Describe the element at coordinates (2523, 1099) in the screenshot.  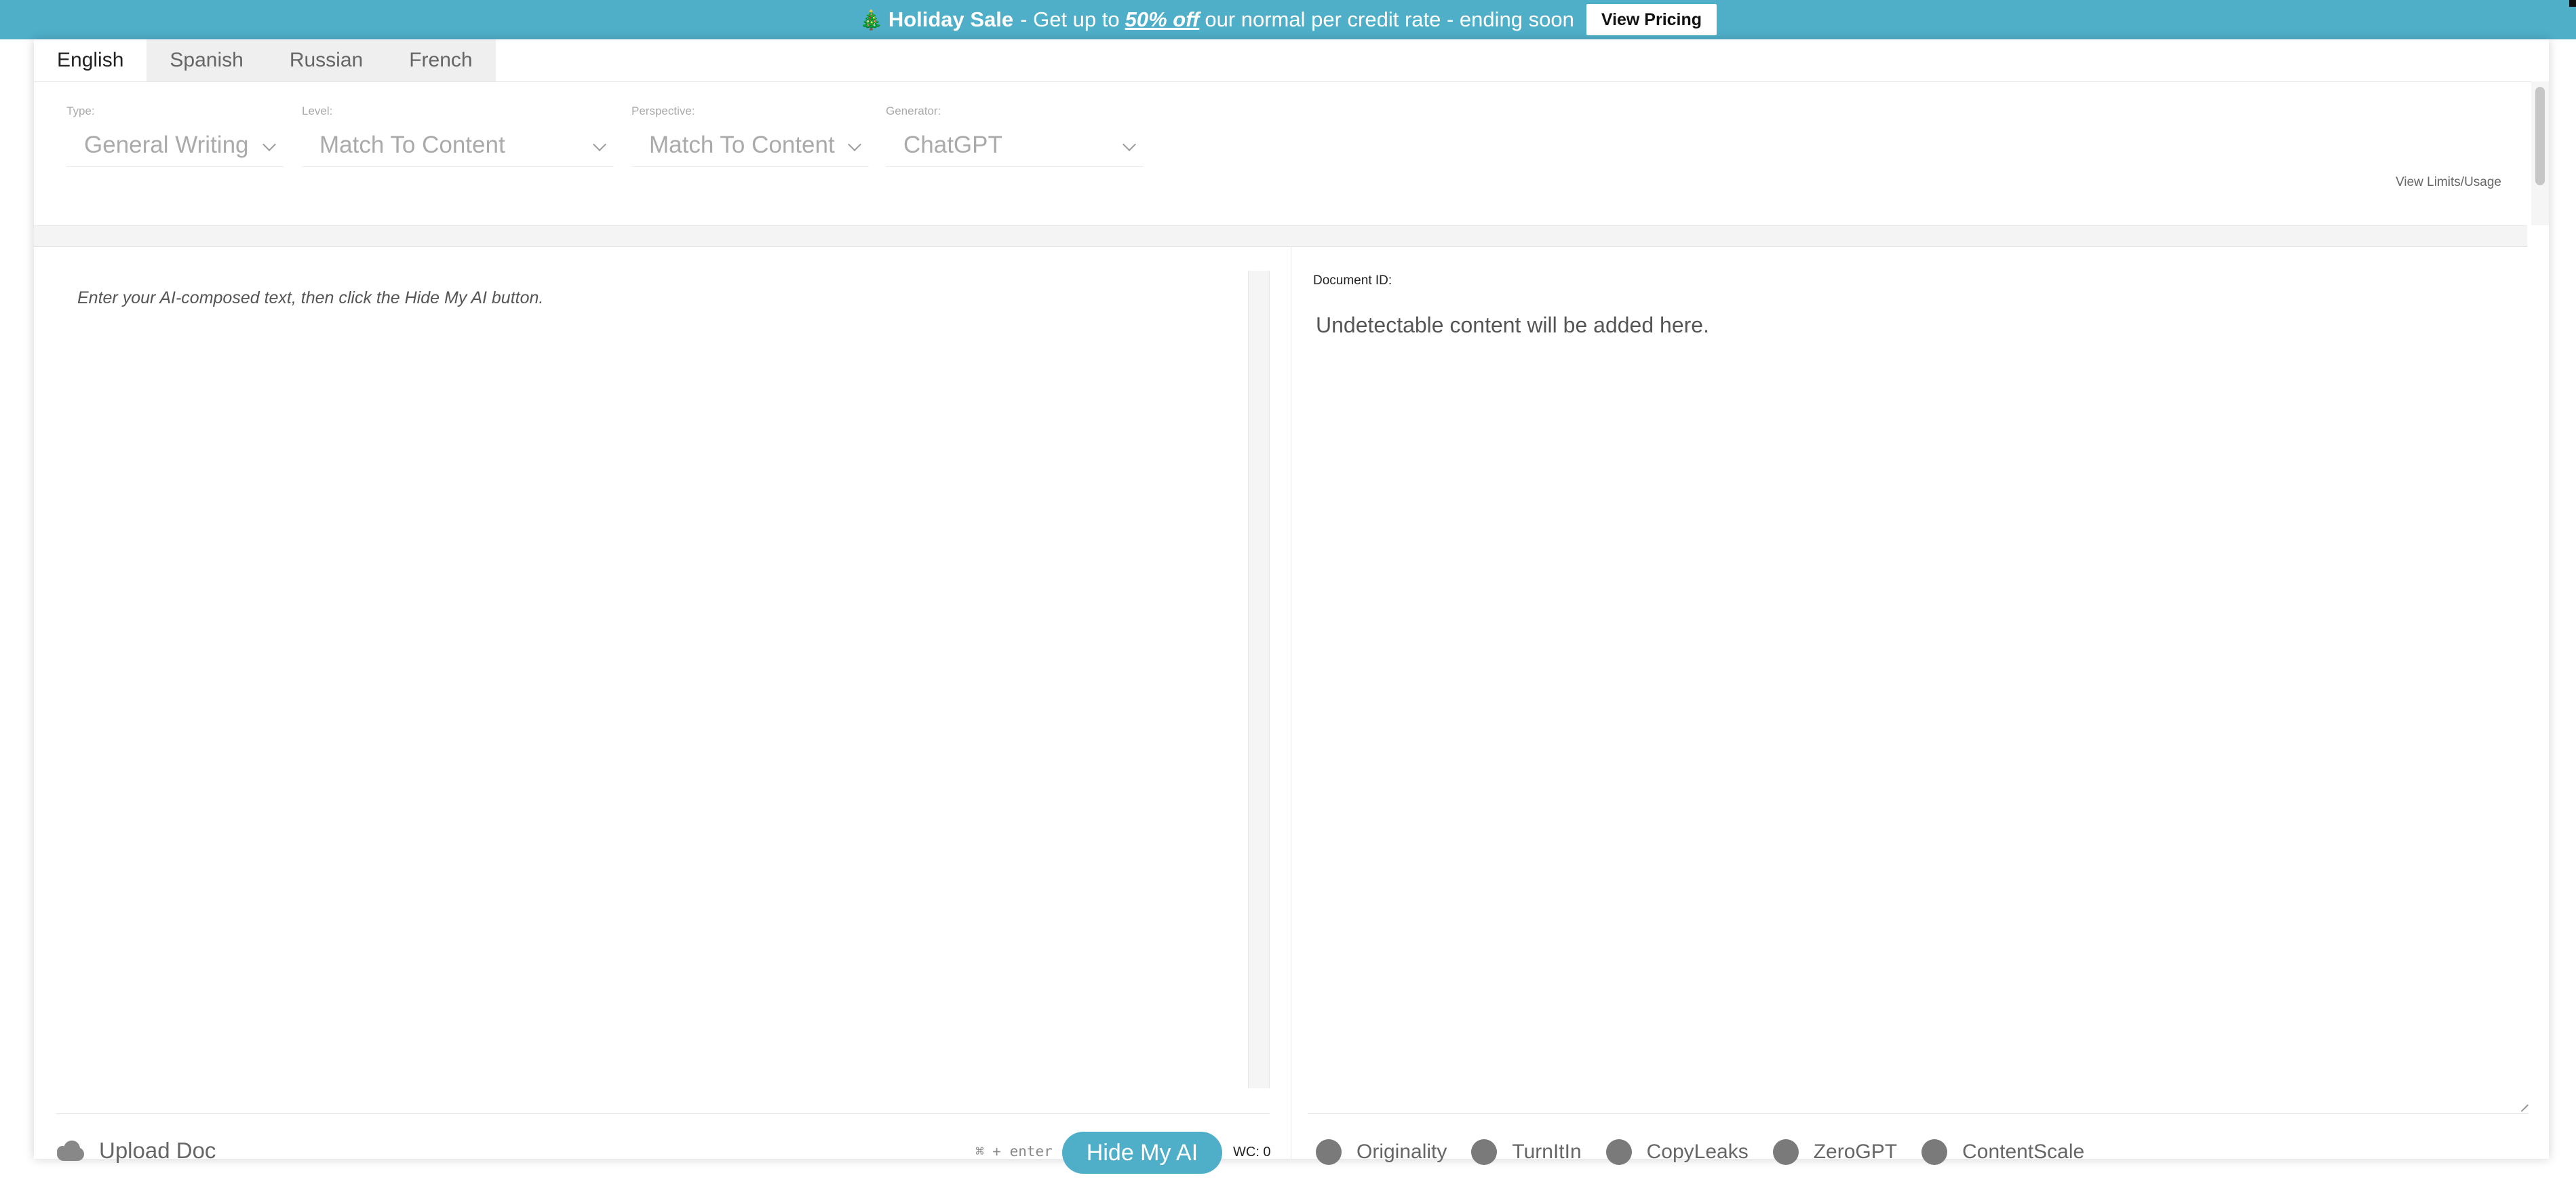
I see `resize-handle-icon` at that location.